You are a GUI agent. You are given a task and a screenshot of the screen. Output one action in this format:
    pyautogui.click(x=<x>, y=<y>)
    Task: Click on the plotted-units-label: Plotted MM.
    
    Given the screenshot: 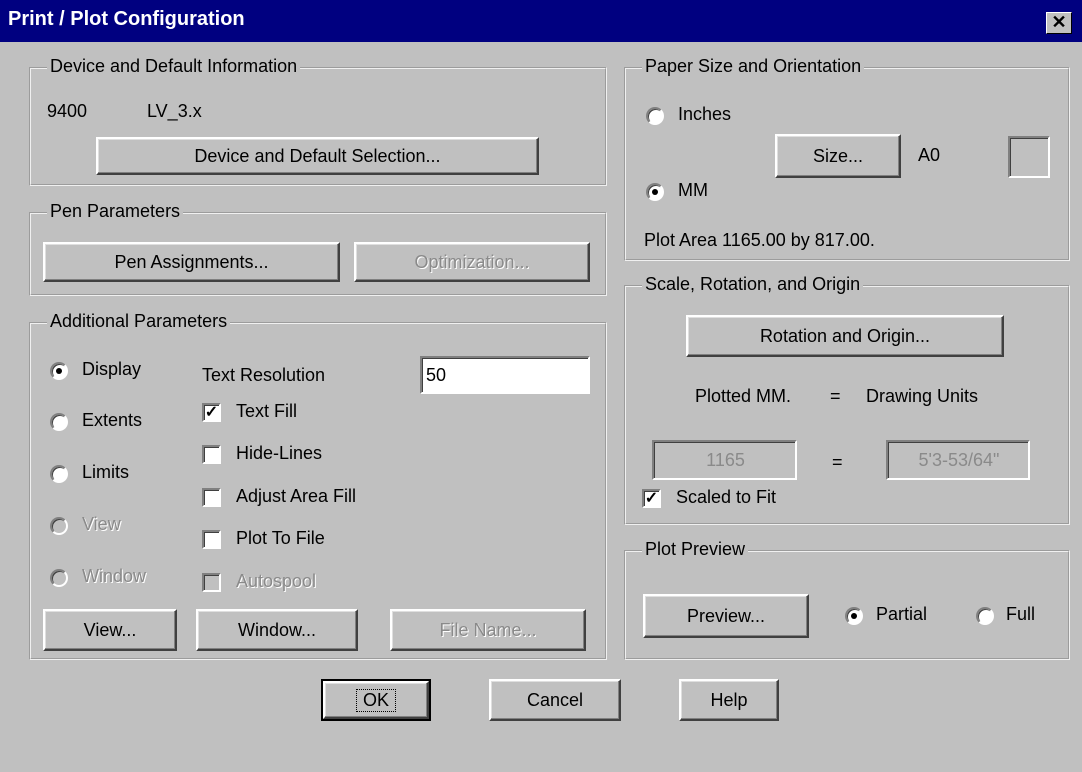 What is the action you would take?
    pyautogui.click(x=743, y=396)
    